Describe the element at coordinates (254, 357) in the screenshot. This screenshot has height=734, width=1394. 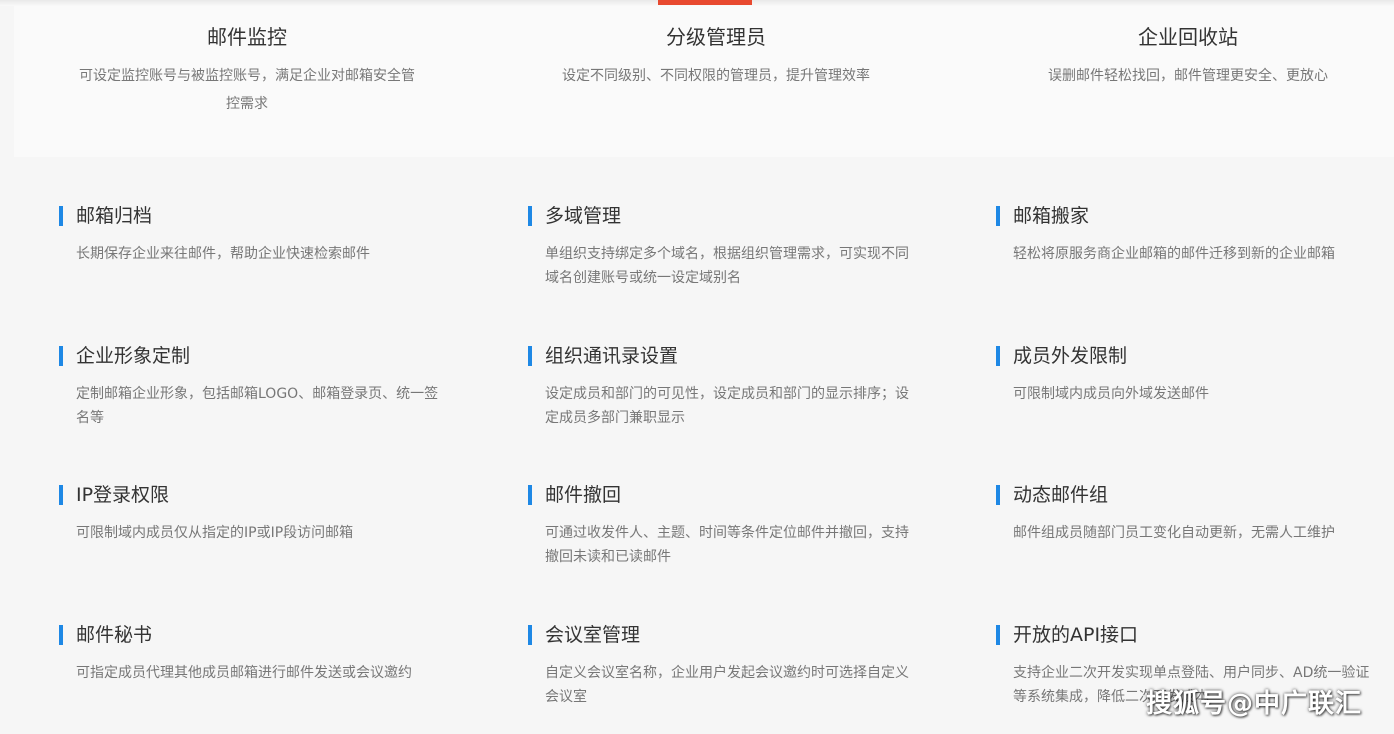
I see `feature-heading: 企业形象定制` at that location.